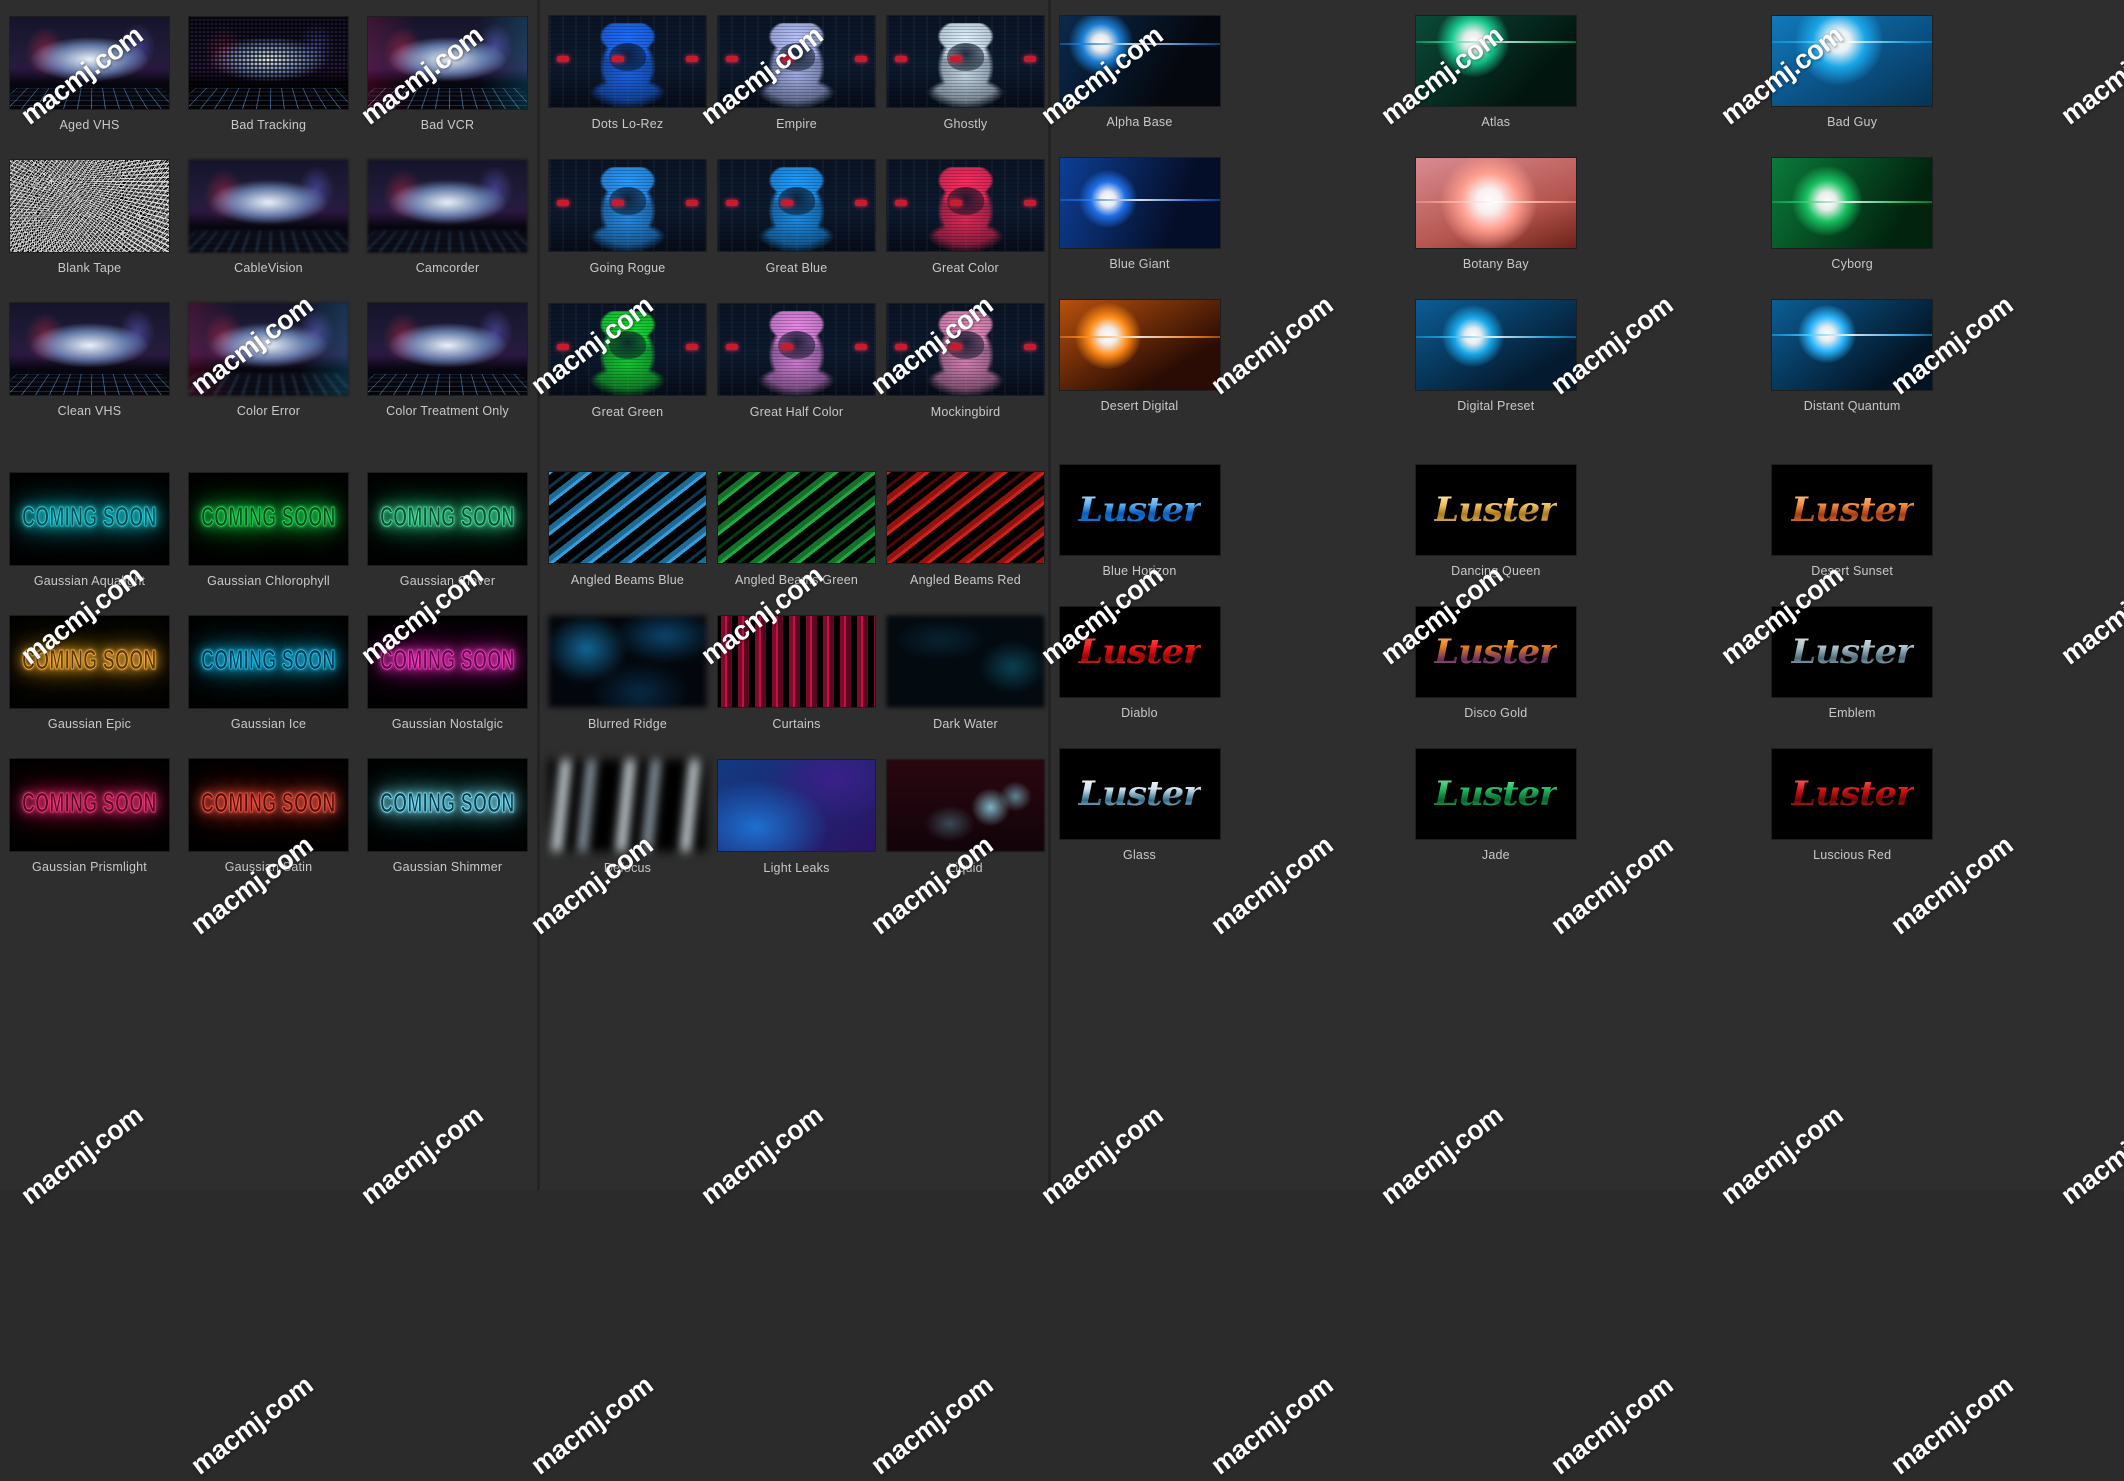  Describe the element at coordinates (268, 805) in the screenshot. I see `preset-thumbnail-gaussian-satin: COMING SOON` at that location.